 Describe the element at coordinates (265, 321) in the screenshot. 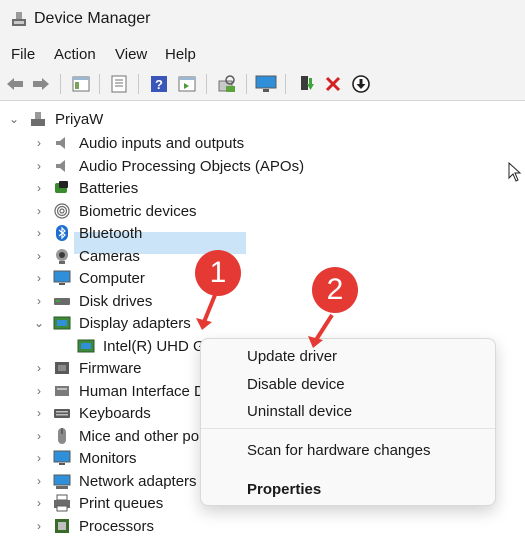

I see `annotation-arrows` at that location.